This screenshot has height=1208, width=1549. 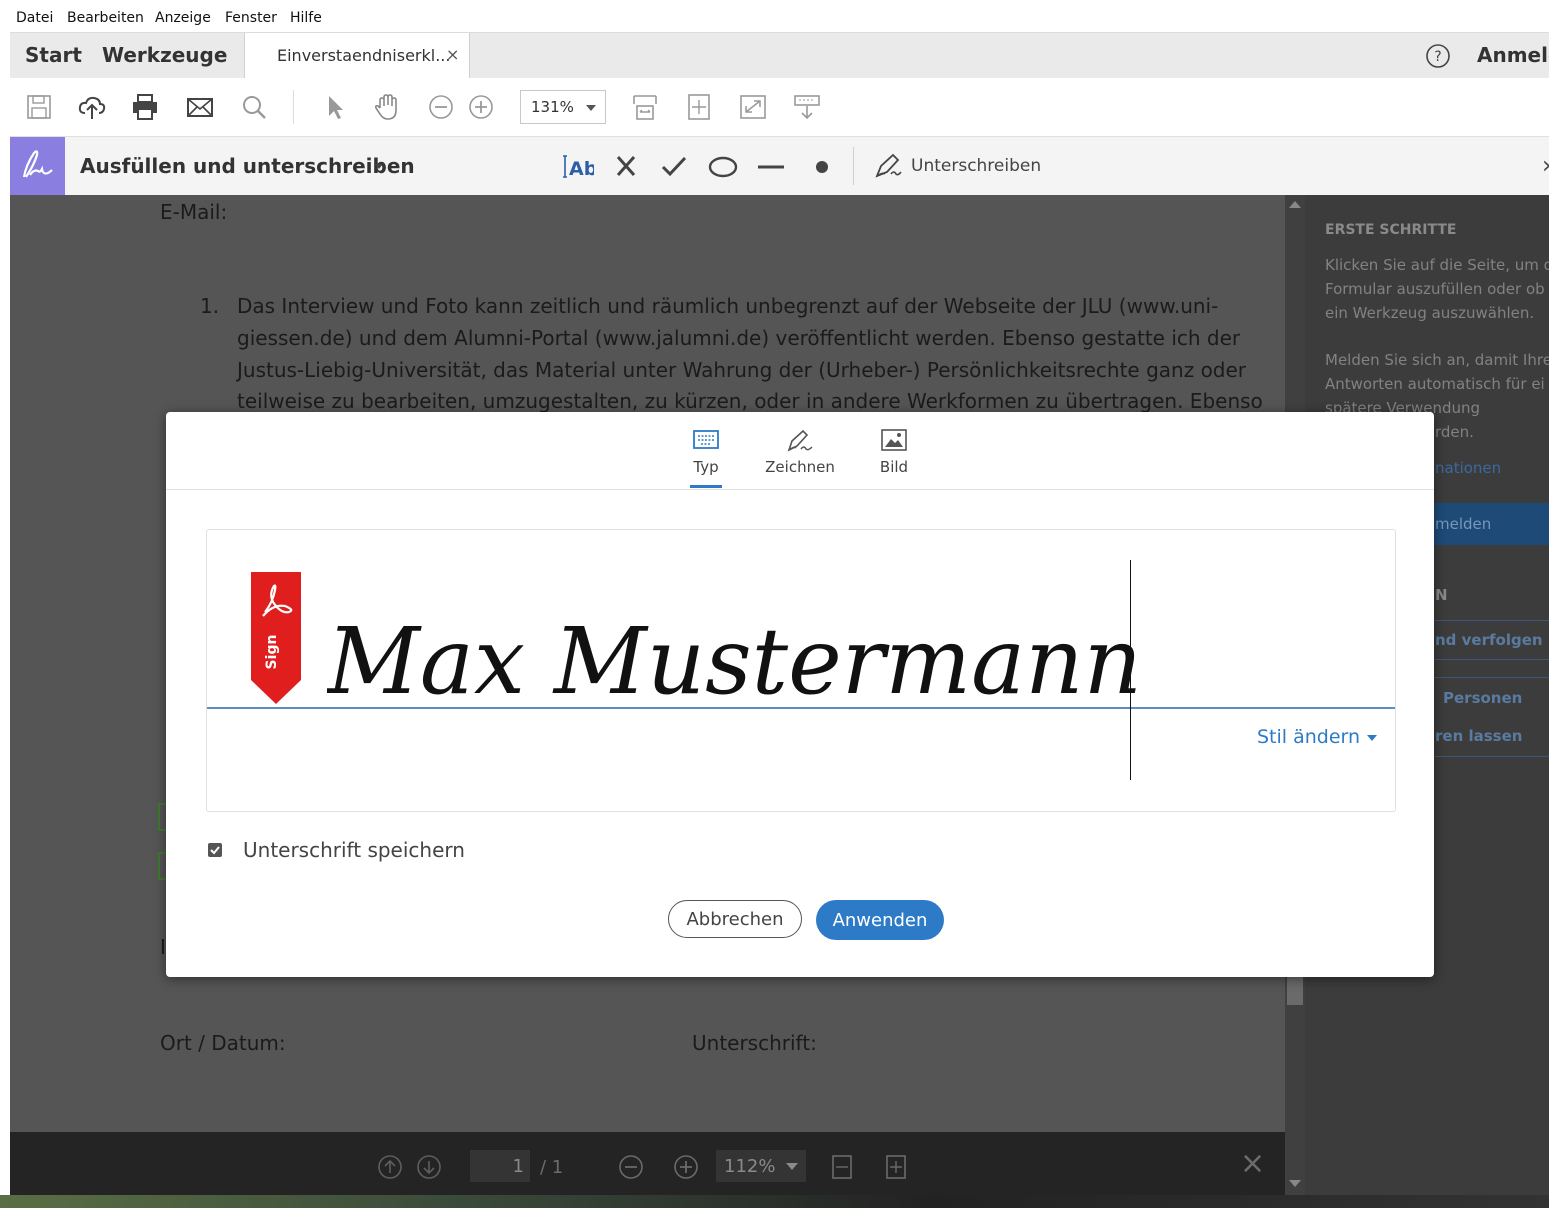 I want to click on save-icon, so click(x=39, y=107).